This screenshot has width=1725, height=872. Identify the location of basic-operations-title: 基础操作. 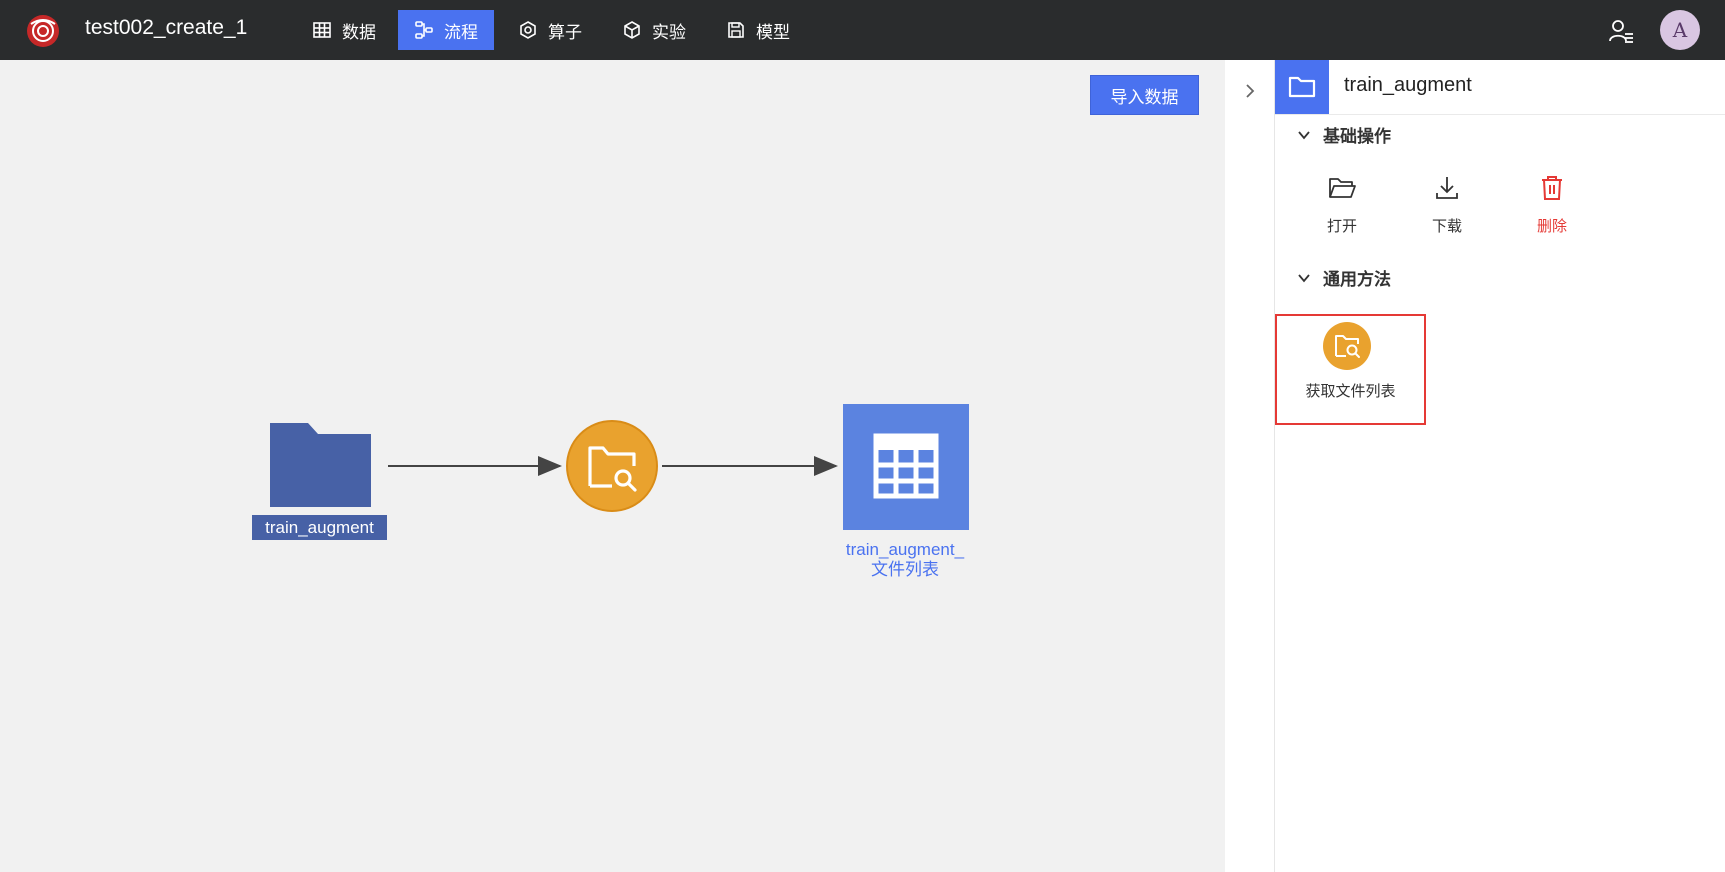
(1357, 137).